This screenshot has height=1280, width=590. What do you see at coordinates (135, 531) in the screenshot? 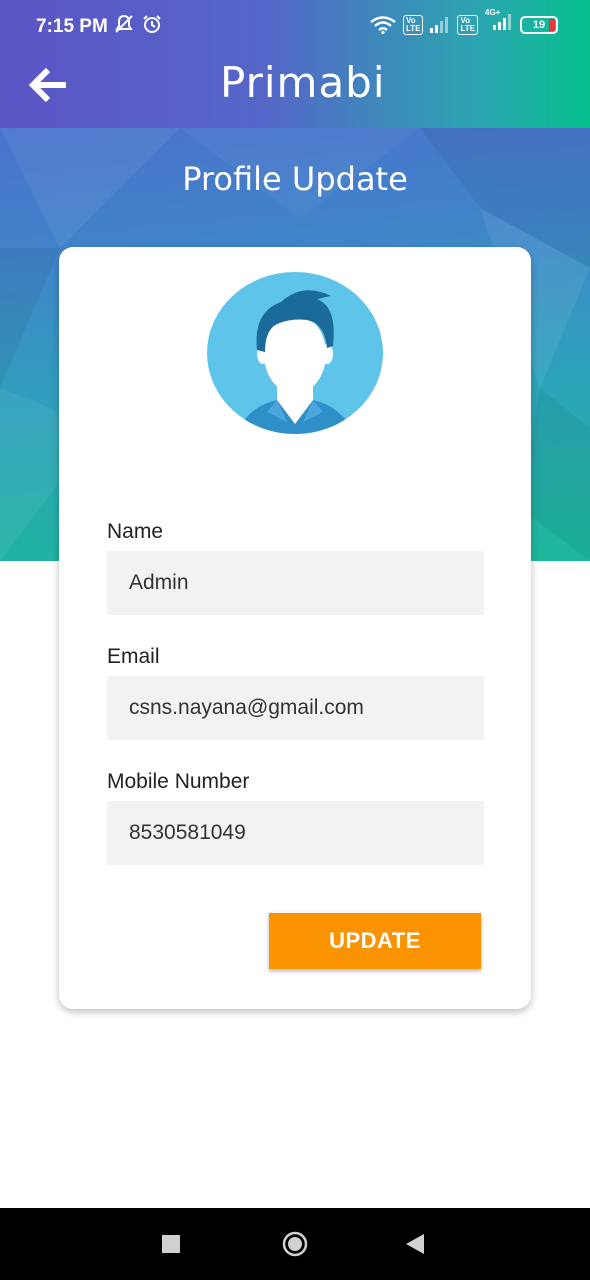
I see `name-label: Name` at bounding box center [135, 531].